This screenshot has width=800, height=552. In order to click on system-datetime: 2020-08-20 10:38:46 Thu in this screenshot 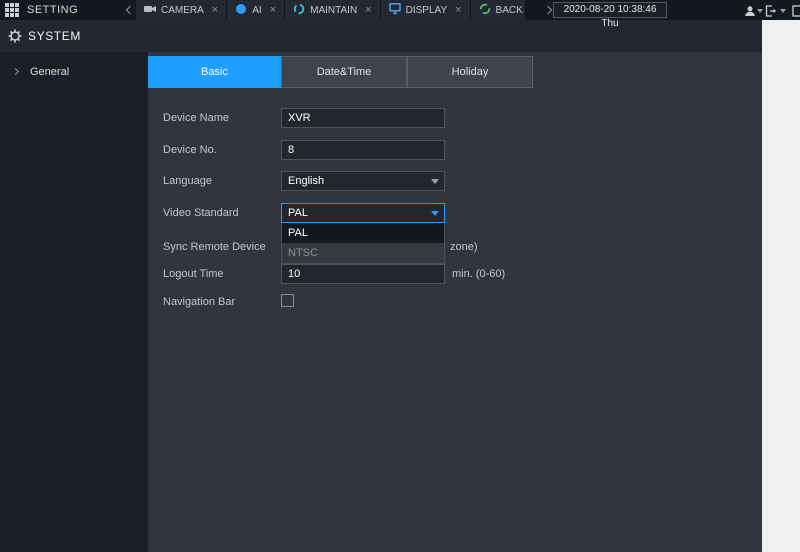, I will do `click(610, 15)`.